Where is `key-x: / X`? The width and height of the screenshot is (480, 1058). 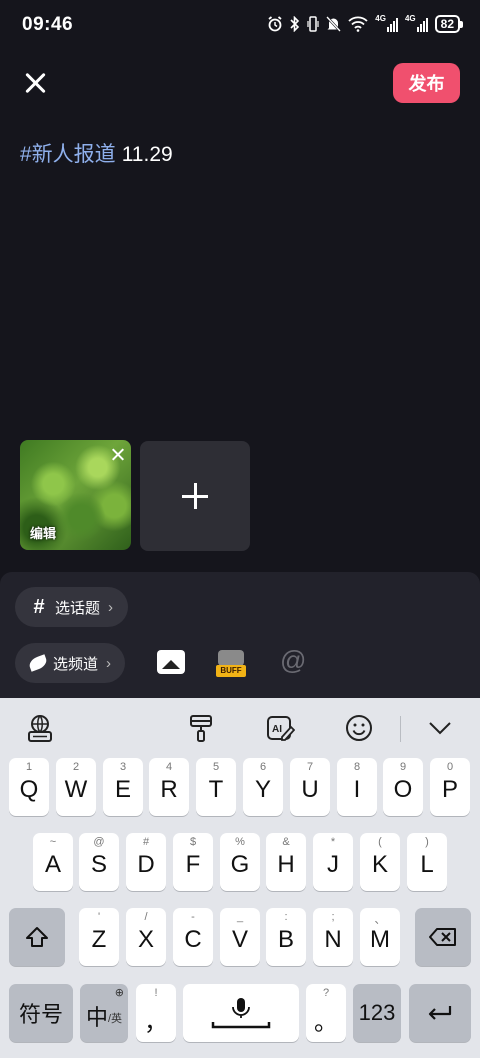
key-x: / X is located at coordinates (146, 937).